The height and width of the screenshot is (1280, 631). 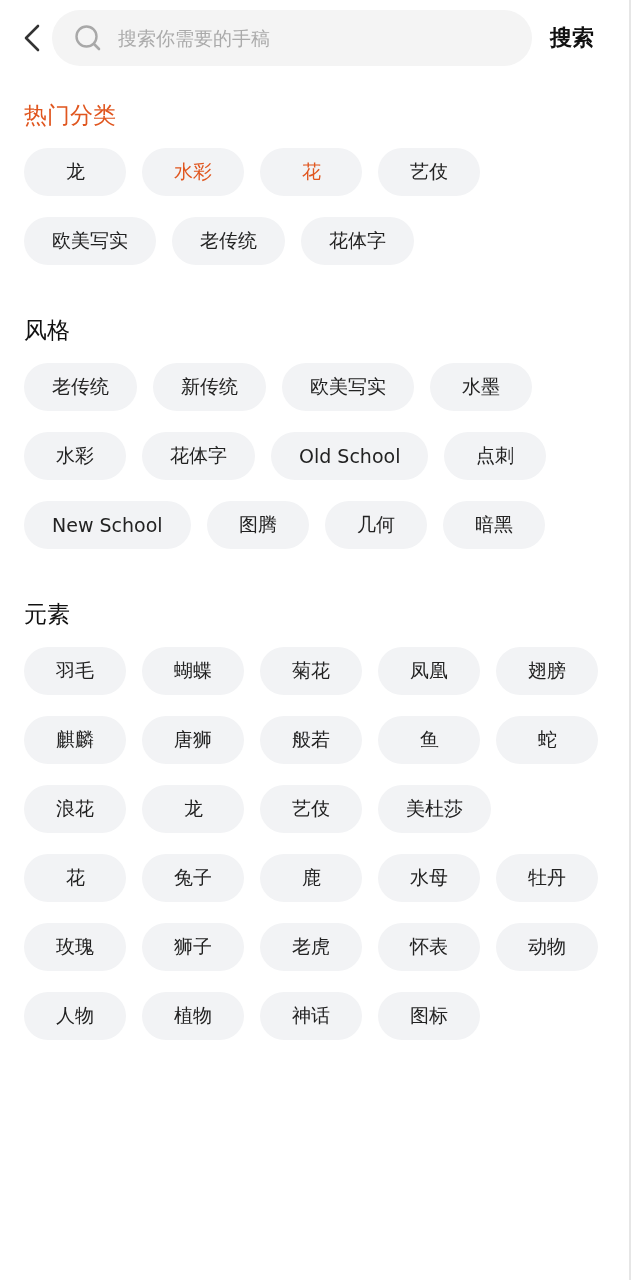 What do you see at coordinates (75, 740) in the screenshot?
I see `tag-chip: 麒麟` at bounding box center [75, 740].